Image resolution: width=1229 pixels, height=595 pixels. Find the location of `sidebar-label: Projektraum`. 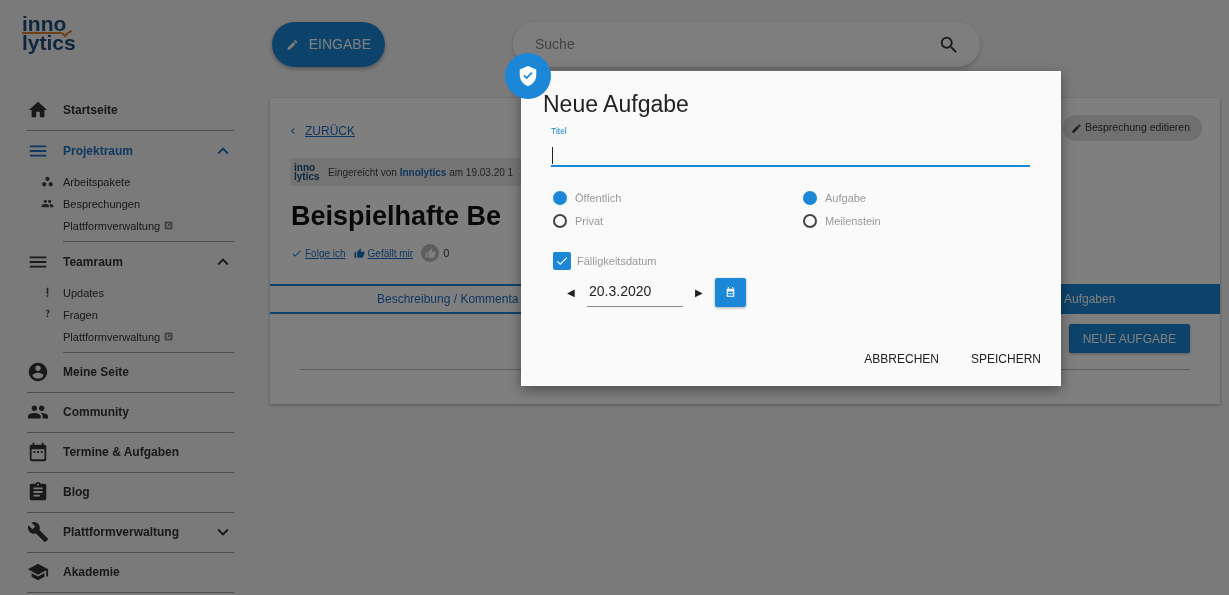

sidebar-label: Projektraum is located at coordinates (98, 151).